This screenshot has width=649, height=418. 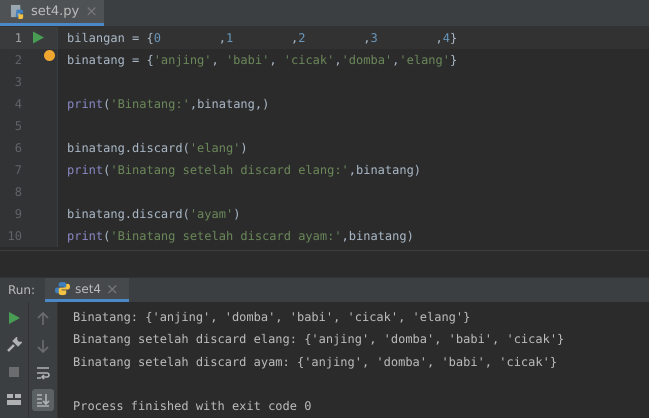 I want to click on bulb-icon, so click(x=49, y=55).